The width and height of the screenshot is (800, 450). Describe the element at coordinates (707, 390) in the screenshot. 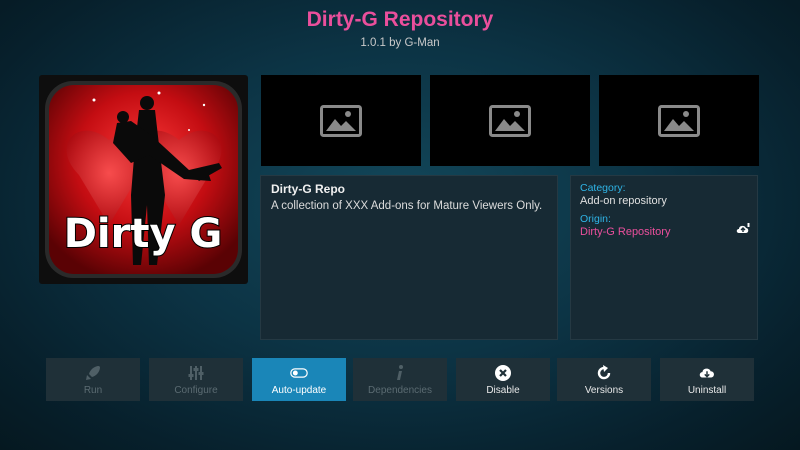

I see `uninstall-label: Uninstall` at that location.